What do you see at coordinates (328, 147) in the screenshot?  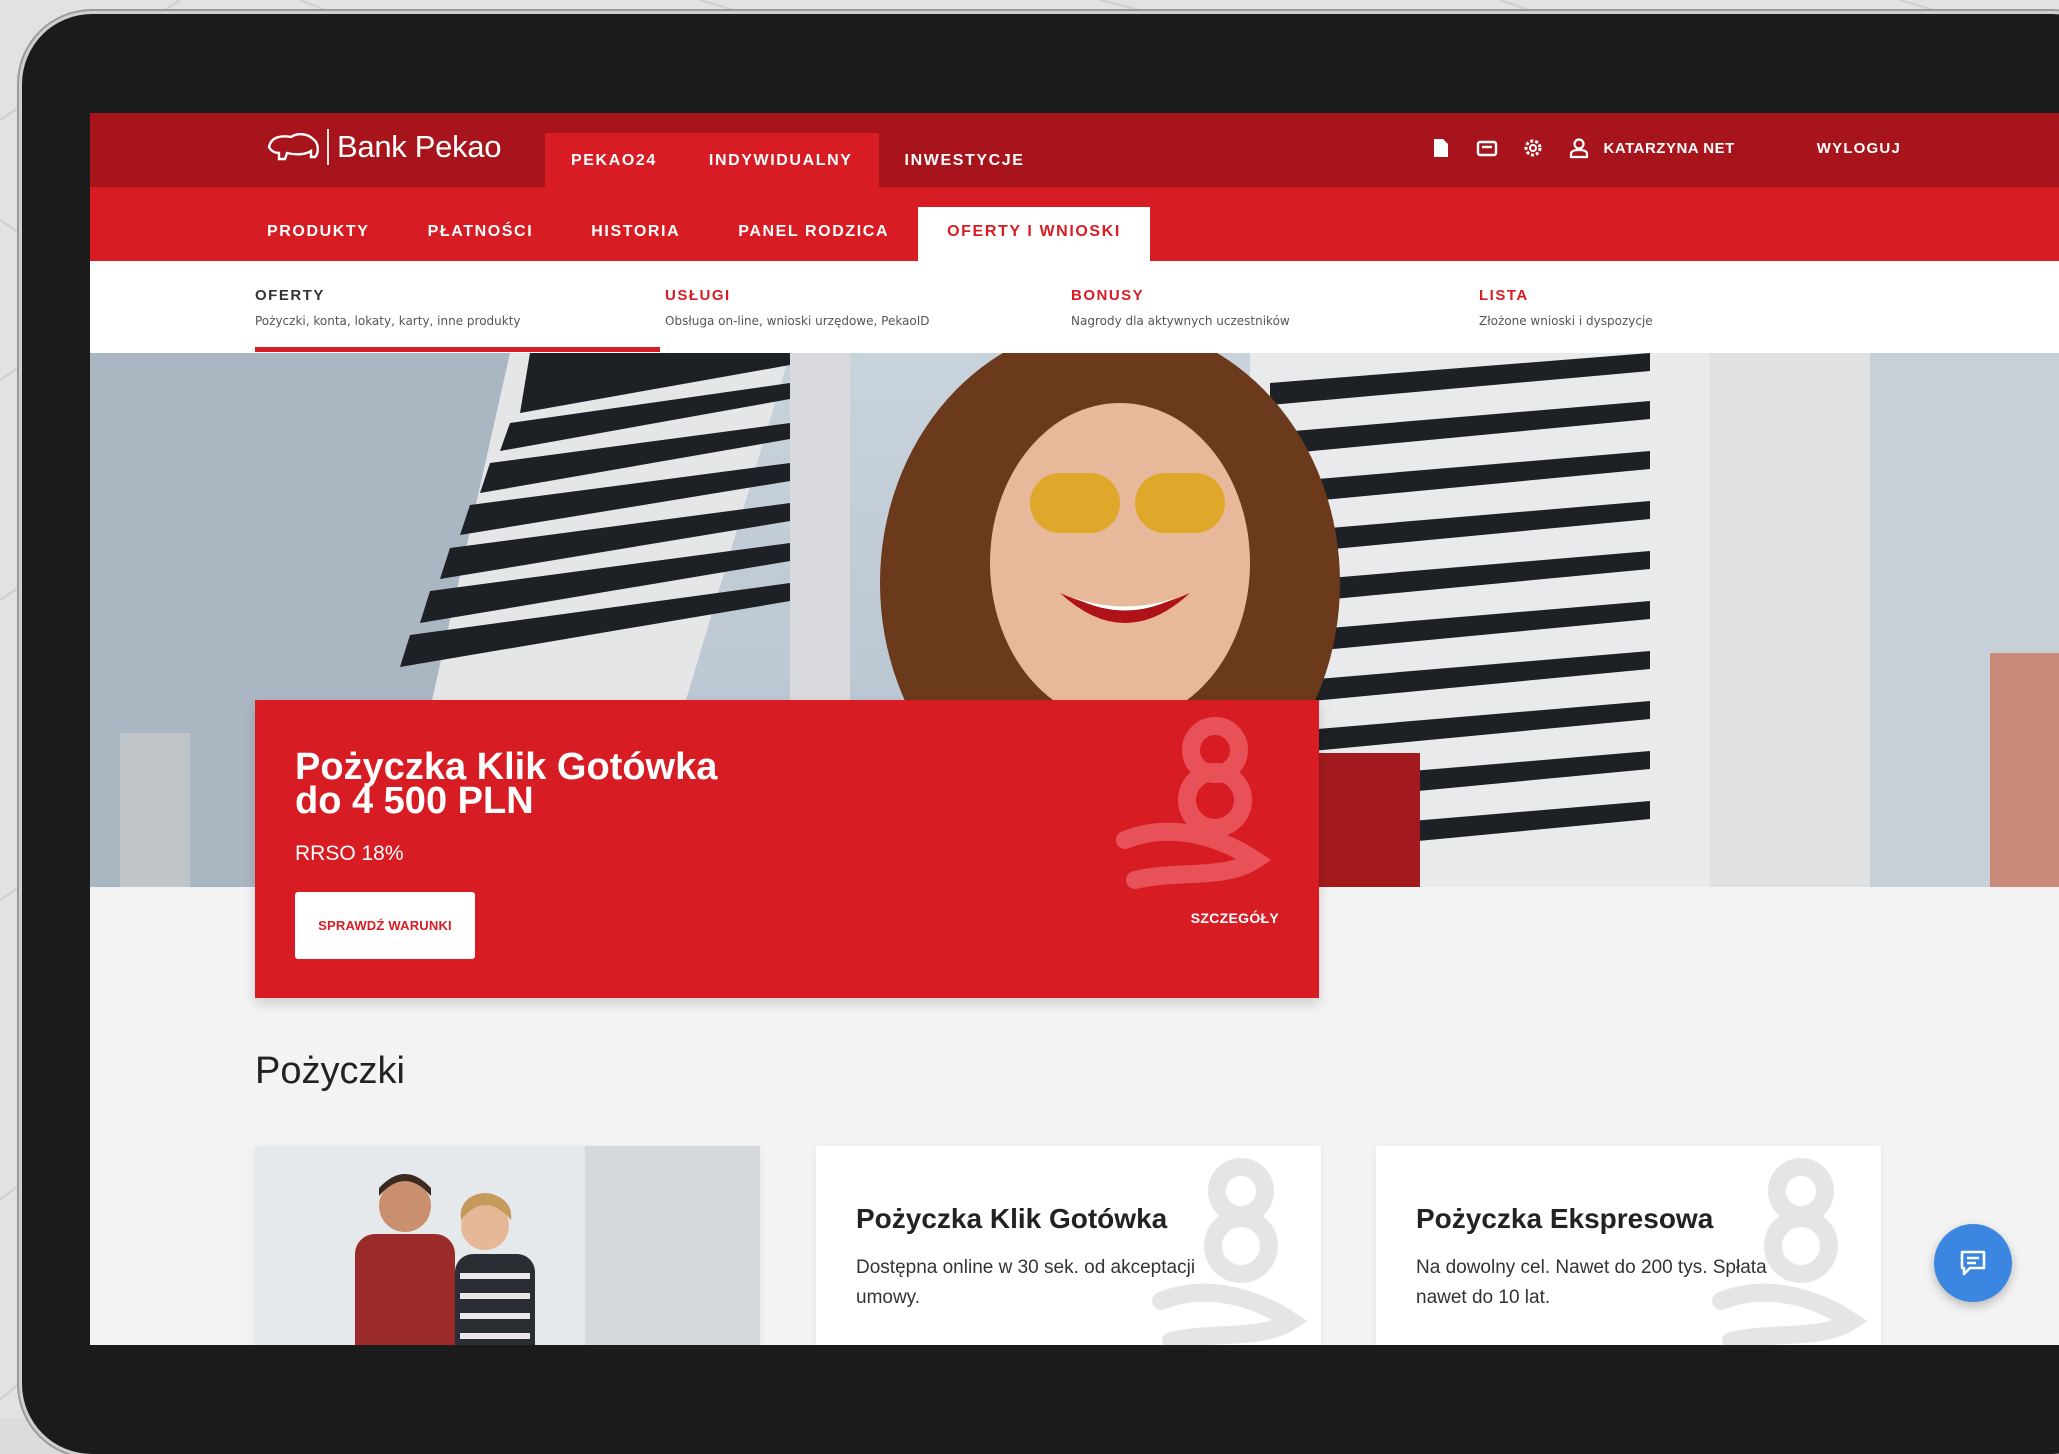 I see `logo-separator` at bounding box center [328, 147].